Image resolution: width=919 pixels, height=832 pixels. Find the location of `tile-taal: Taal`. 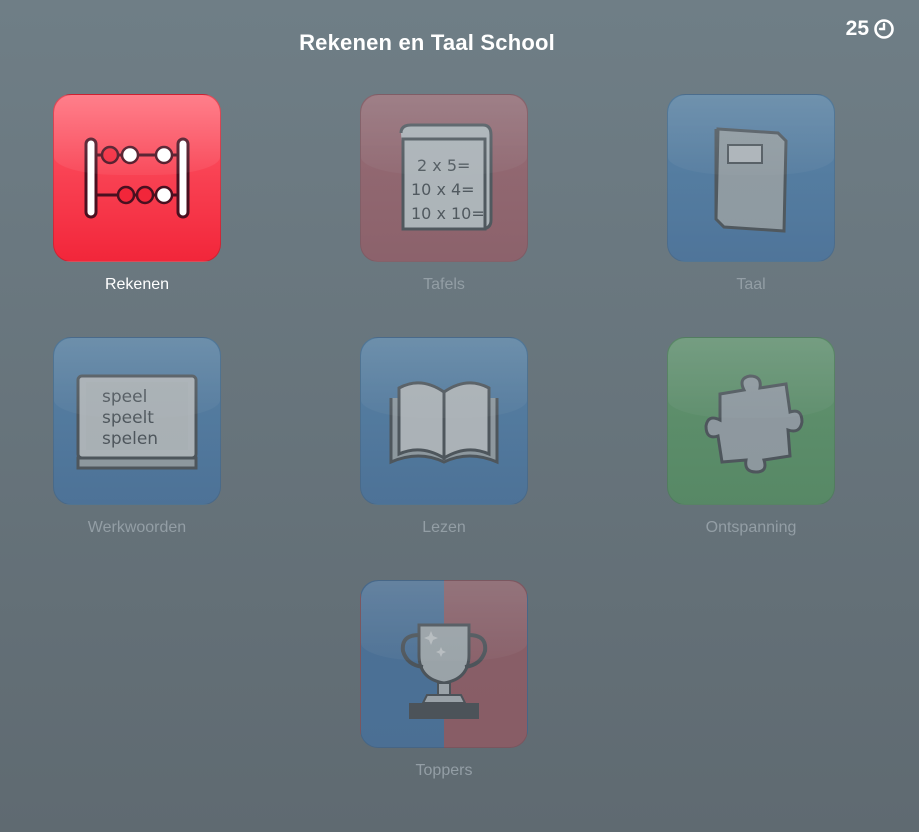

tile-taal: Taal is located at coordinates (751, 194).